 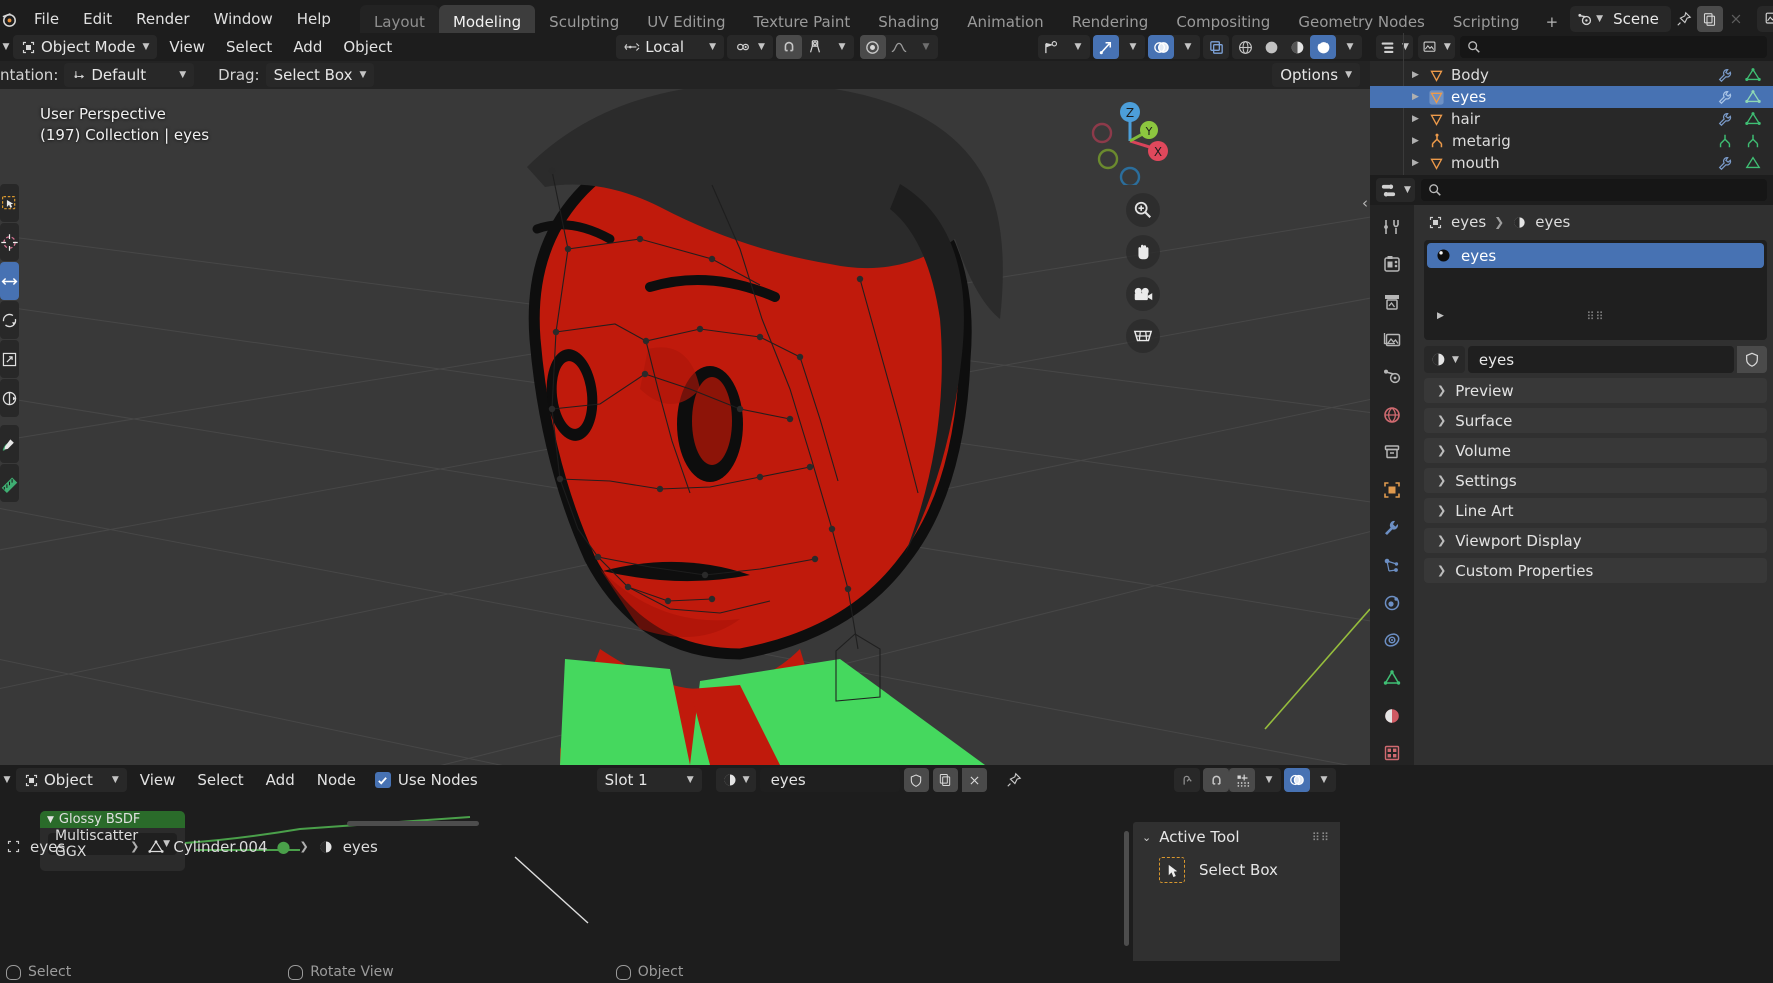 I want to click on tab-object, so click(x=1392, y=490).